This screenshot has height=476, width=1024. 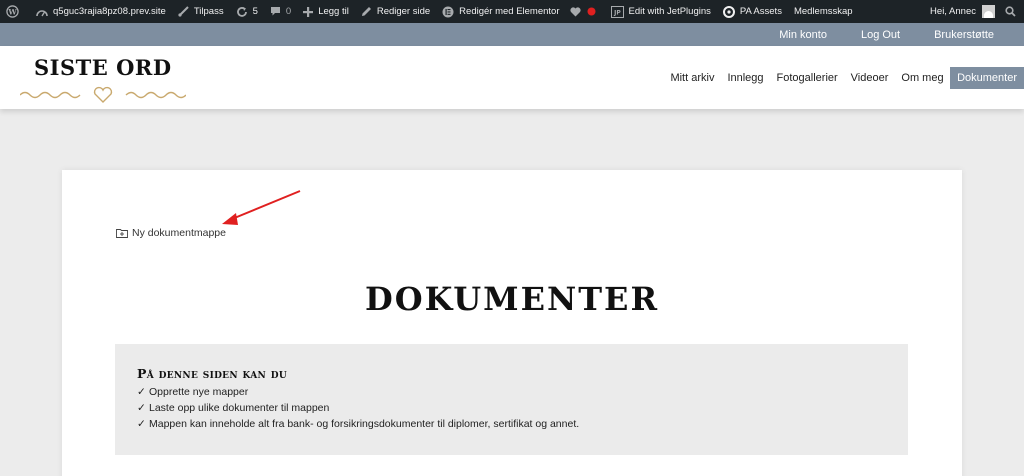 I want to click on edit-page-label: Rediger side, so click(x=403, y=11).